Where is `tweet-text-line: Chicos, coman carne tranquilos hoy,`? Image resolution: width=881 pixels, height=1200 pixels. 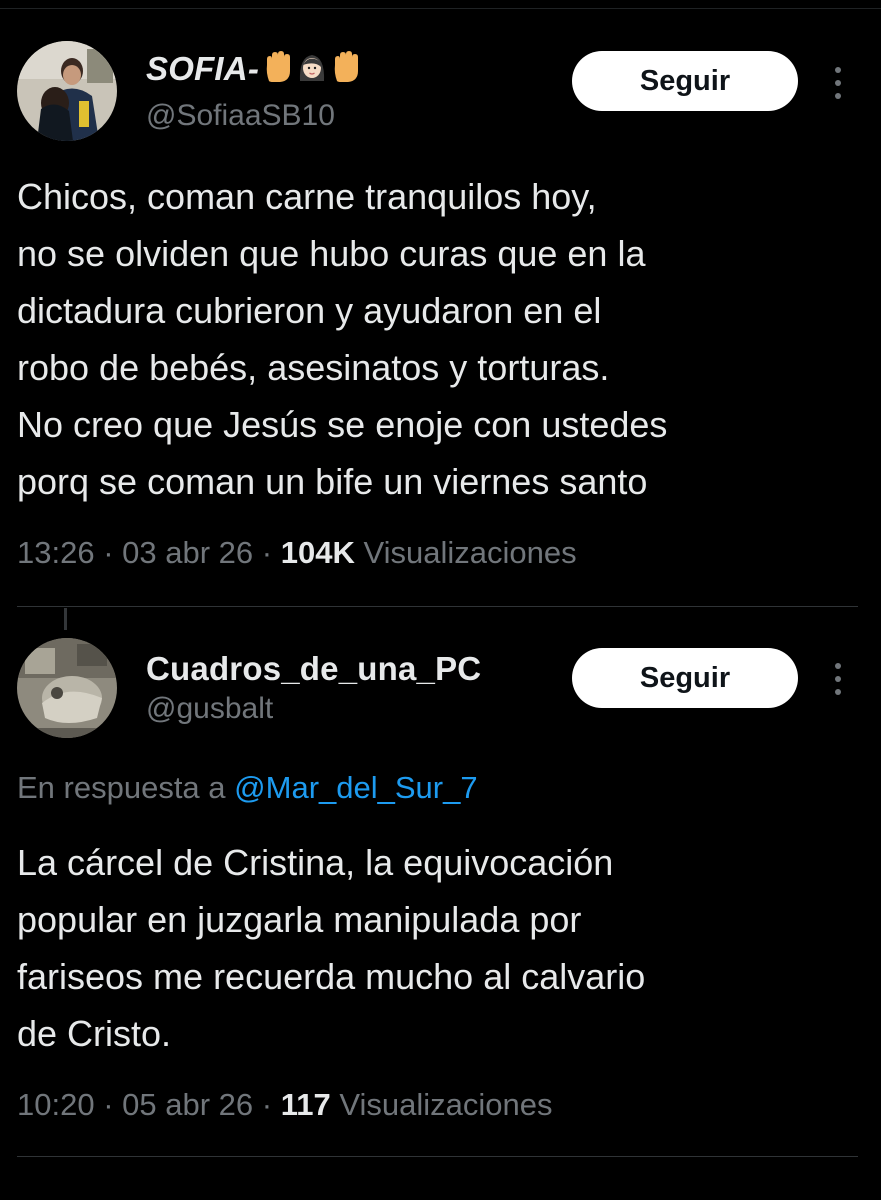 tweet-text-line: Chicos, coman carne tranquilos hoy, is located at coordinates (307, 196).